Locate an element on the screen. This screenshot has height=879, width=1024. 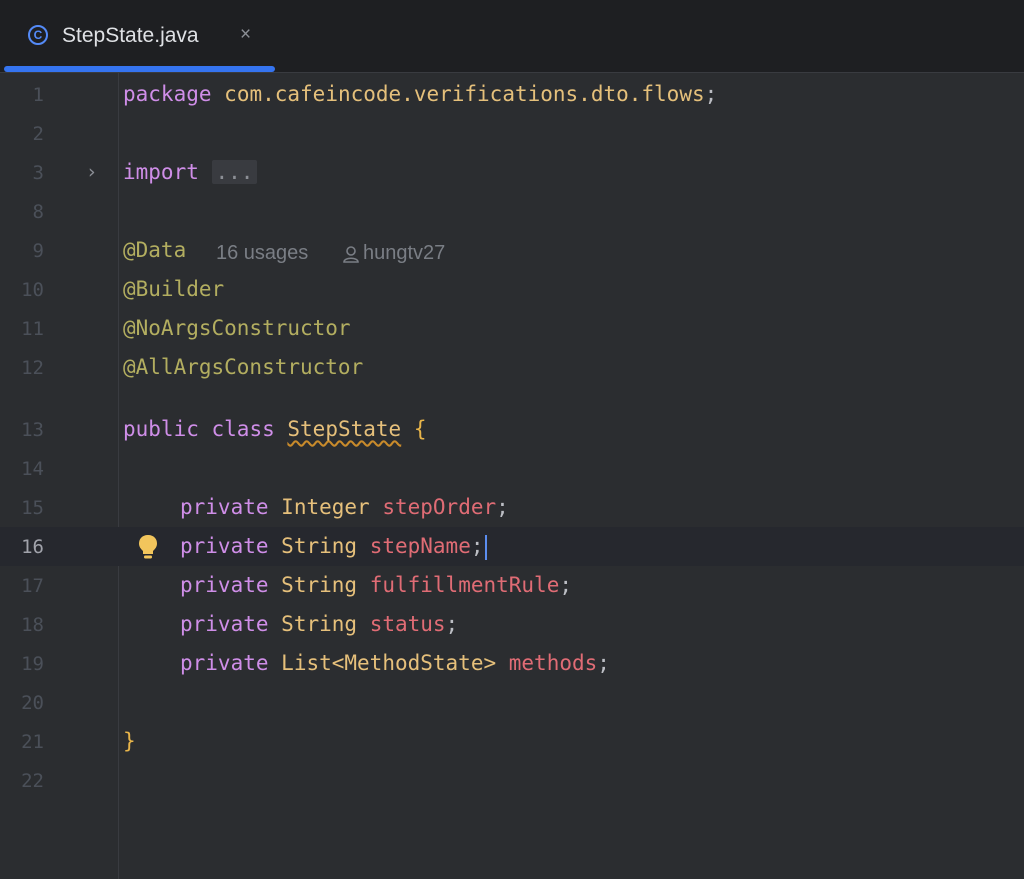
code-line: 10 @Builder is located at coordinates (512, 289).